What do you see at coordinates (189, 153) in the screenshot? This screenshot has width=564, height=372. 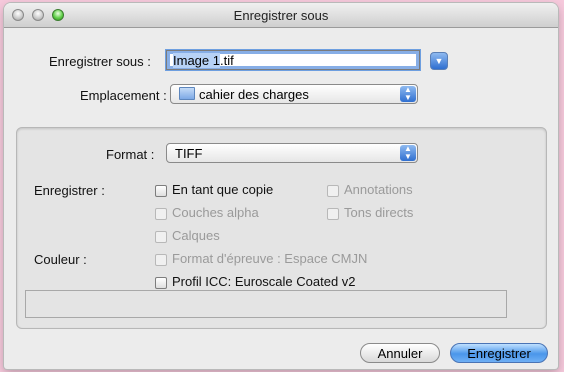 I see `format-value: TIFF` at bounding box center [189, 153].